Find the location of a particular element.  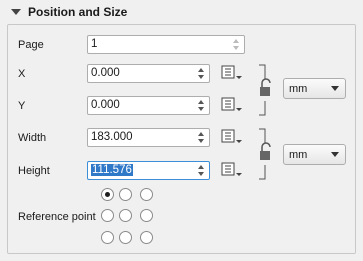

section-title: Position and Size is located at coordinates (78, 12).